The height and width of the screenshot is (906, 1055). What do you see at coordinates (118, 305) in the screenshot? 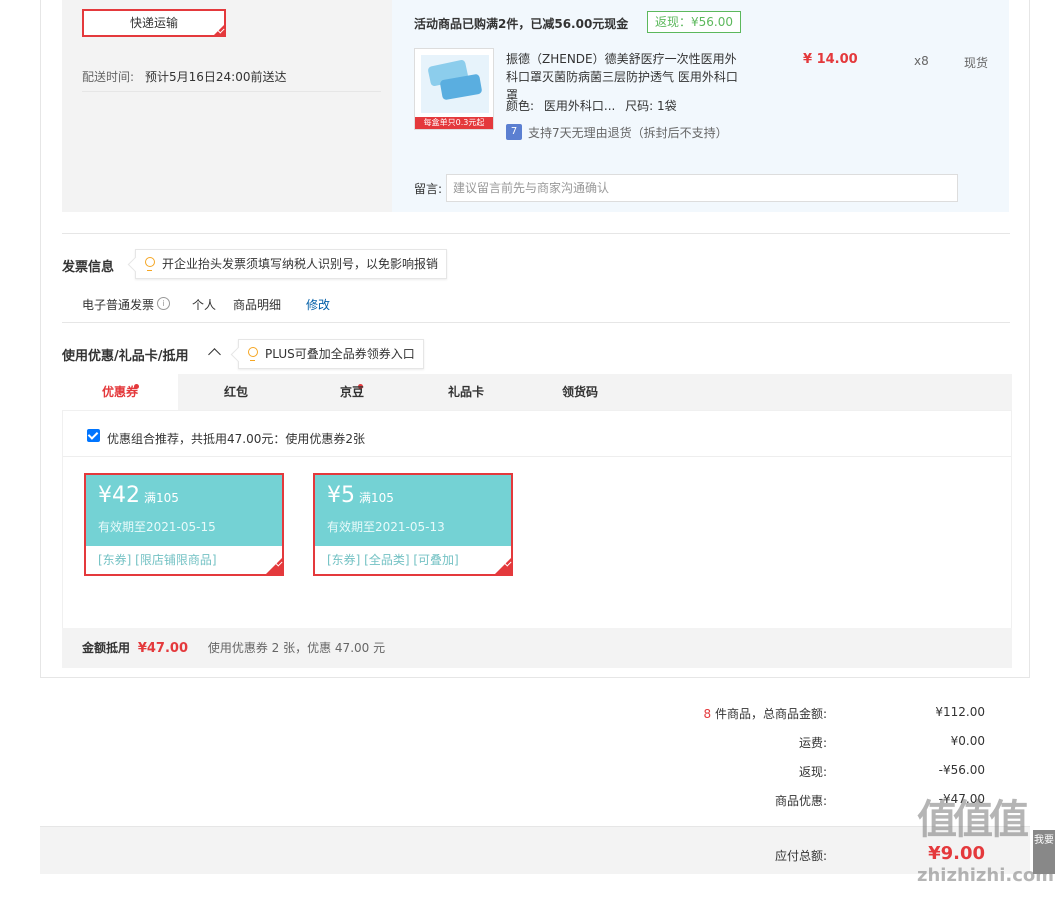
I see `invoice-type: 电子普通发票` at bounding box center [118, 305].